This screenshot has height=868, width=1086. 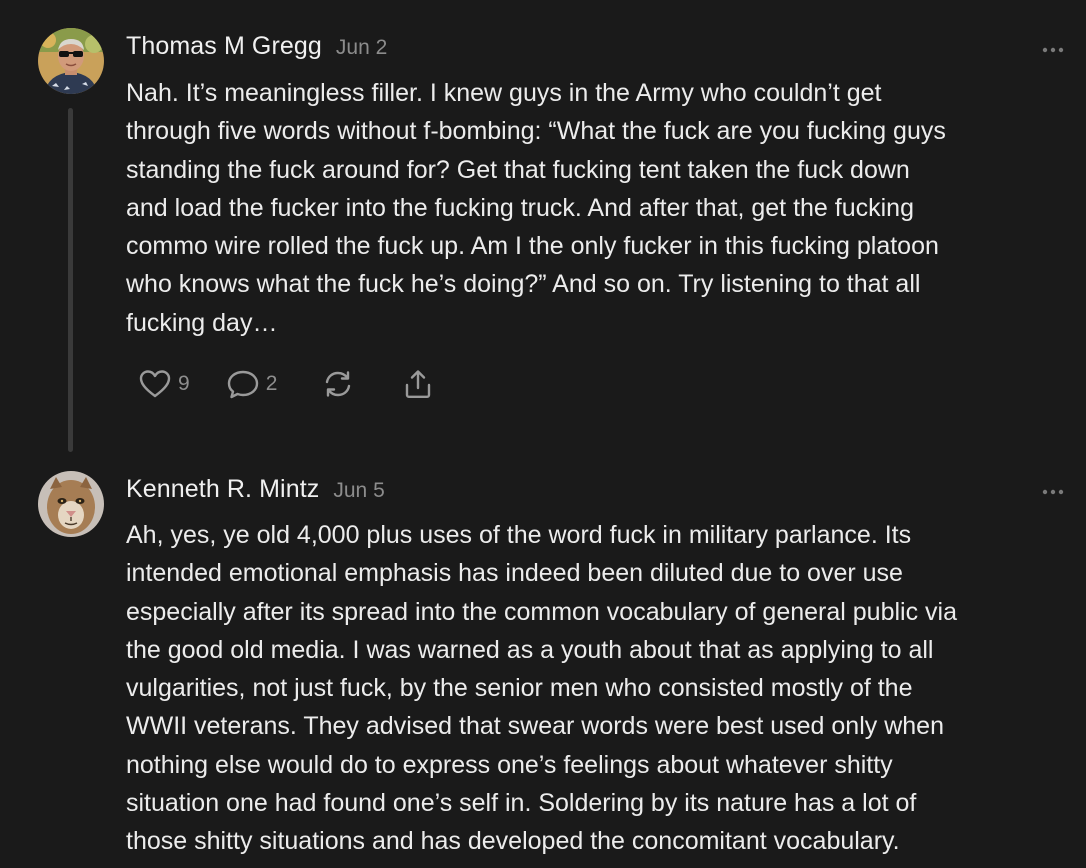 What do you see at coordinates (70, 280) in the screenshot?
I see `thread-line` at bounding box center [70, 280].